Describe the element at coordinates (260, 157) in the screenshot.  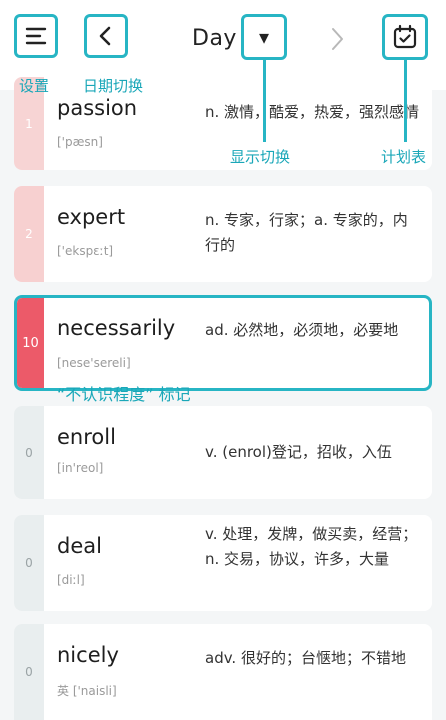
I see `annotation-display-switch: 显示切换` at that location.